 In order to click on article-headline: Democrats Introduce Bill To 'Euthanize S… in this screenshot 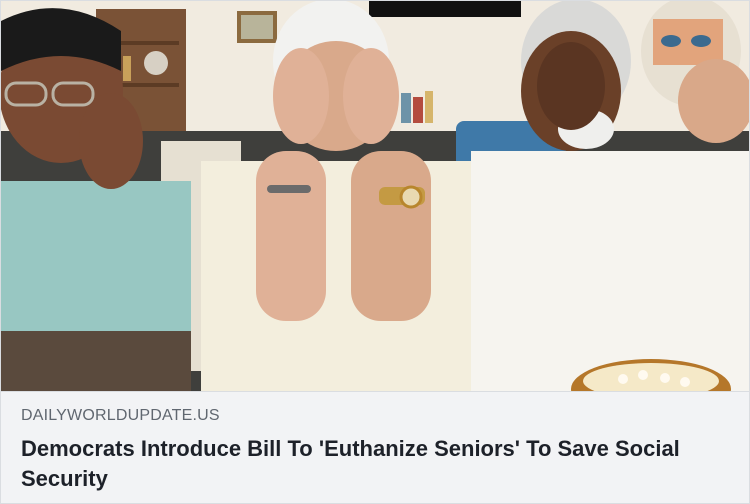, I will do `click(371, 464)`.